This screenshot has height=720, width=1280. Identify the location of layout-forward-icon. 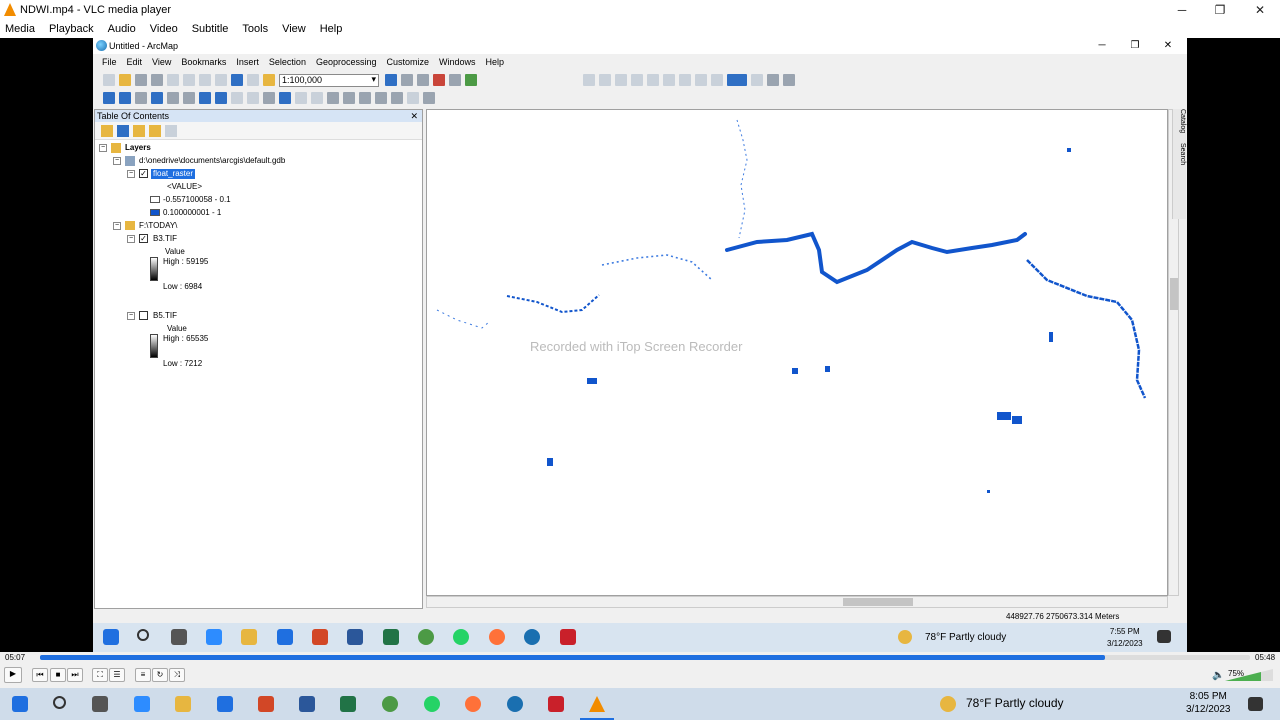
(717, 80).